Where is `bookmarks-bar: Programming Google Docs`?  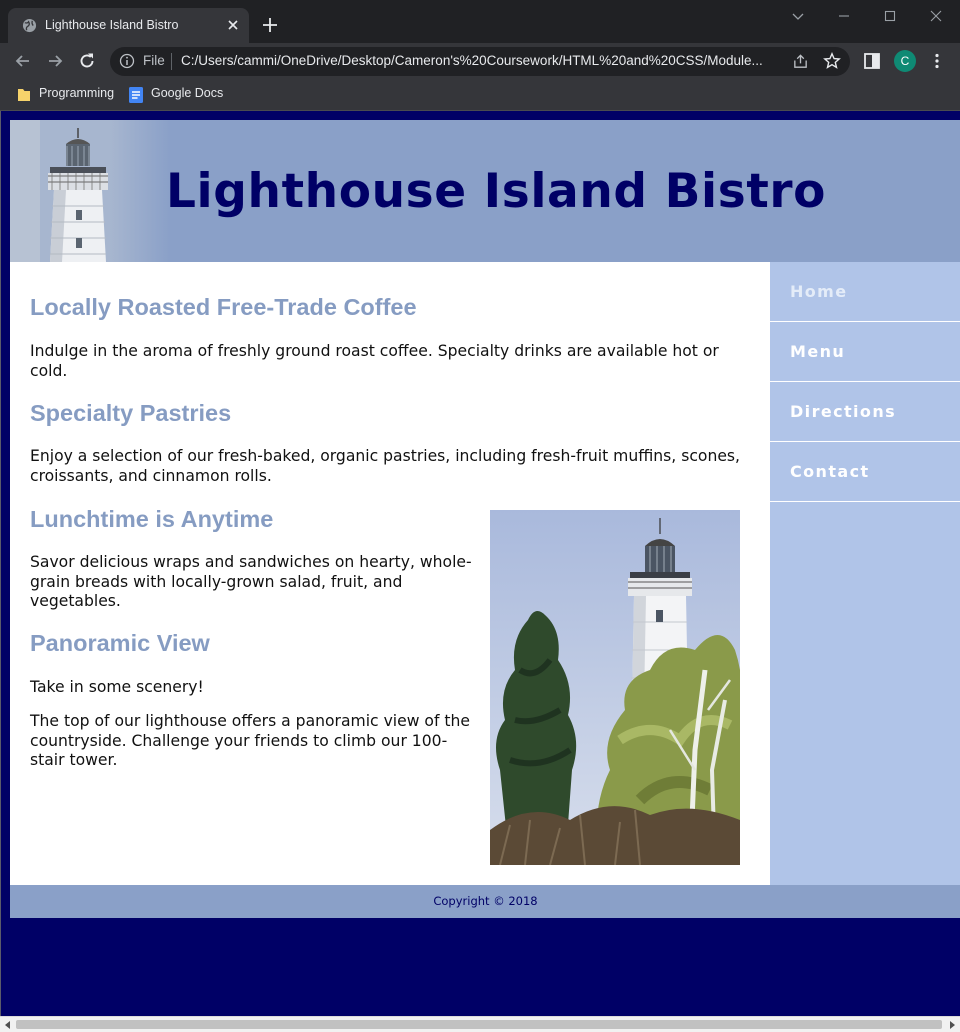 bookmarks-bar: Programming Google Docs is located at coordinates (480, 95).